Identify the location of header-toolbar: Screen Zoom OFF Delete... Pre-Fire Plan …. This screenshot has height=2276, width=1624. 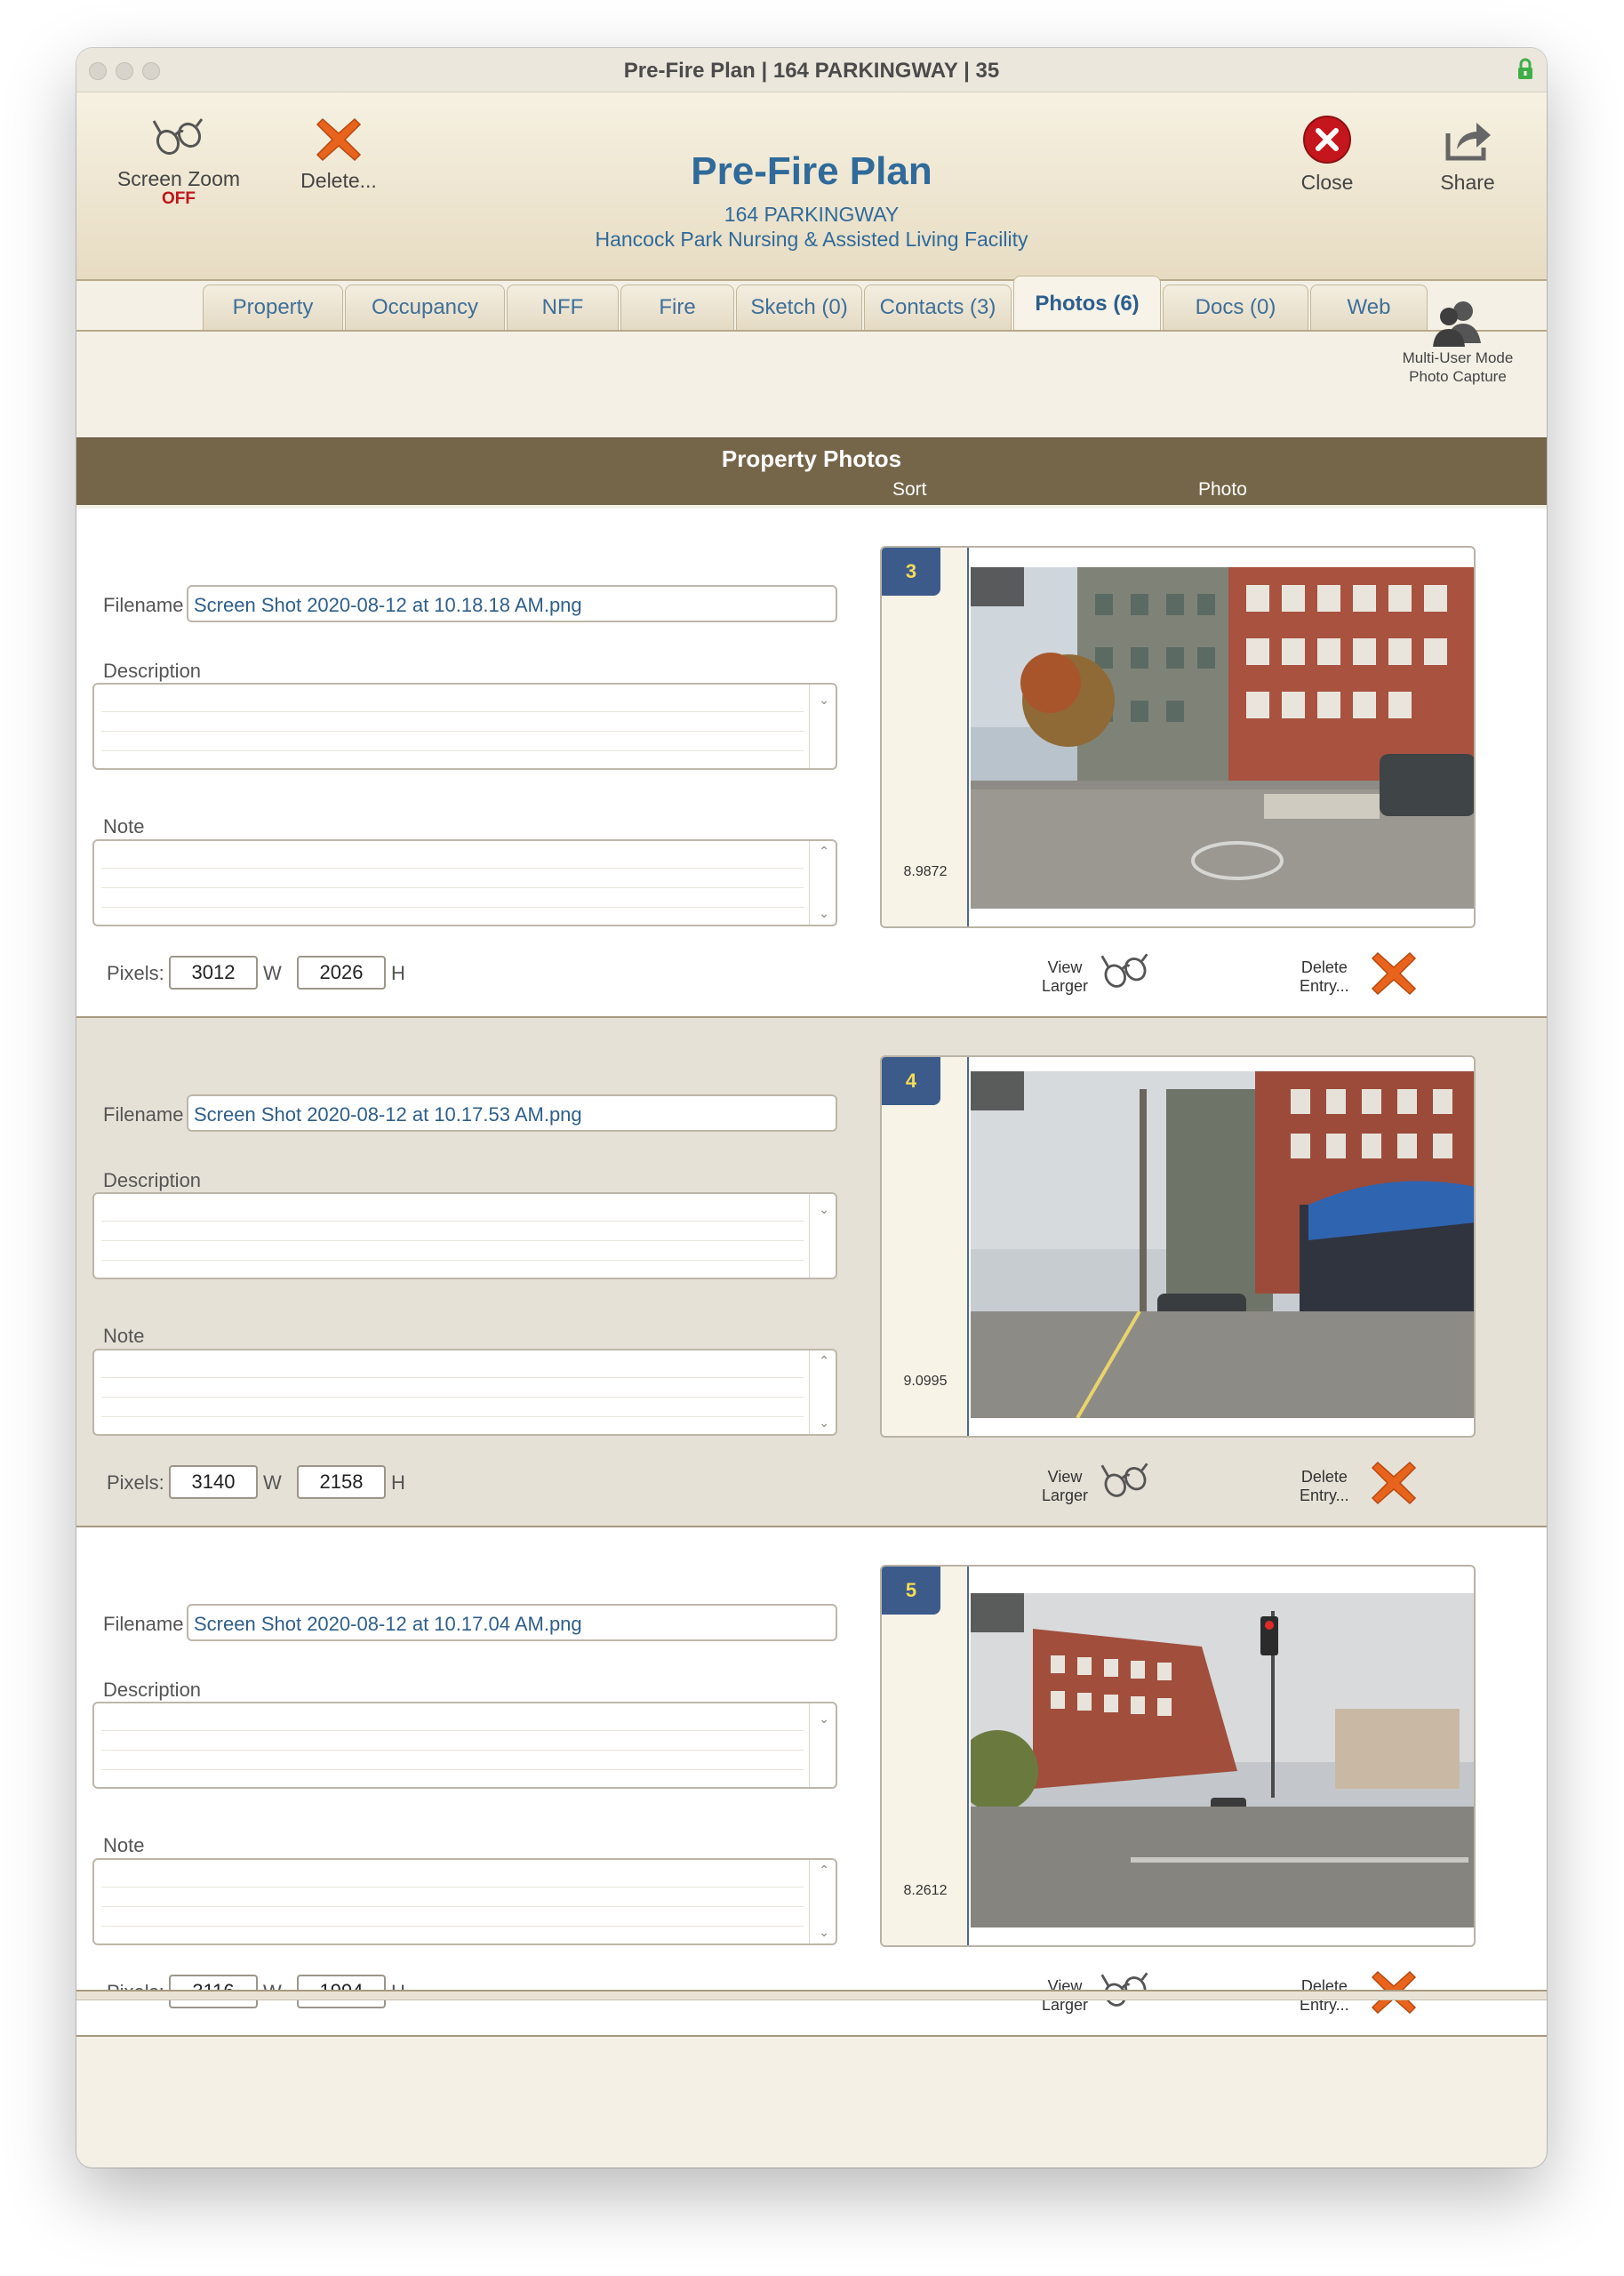
(811, 187).